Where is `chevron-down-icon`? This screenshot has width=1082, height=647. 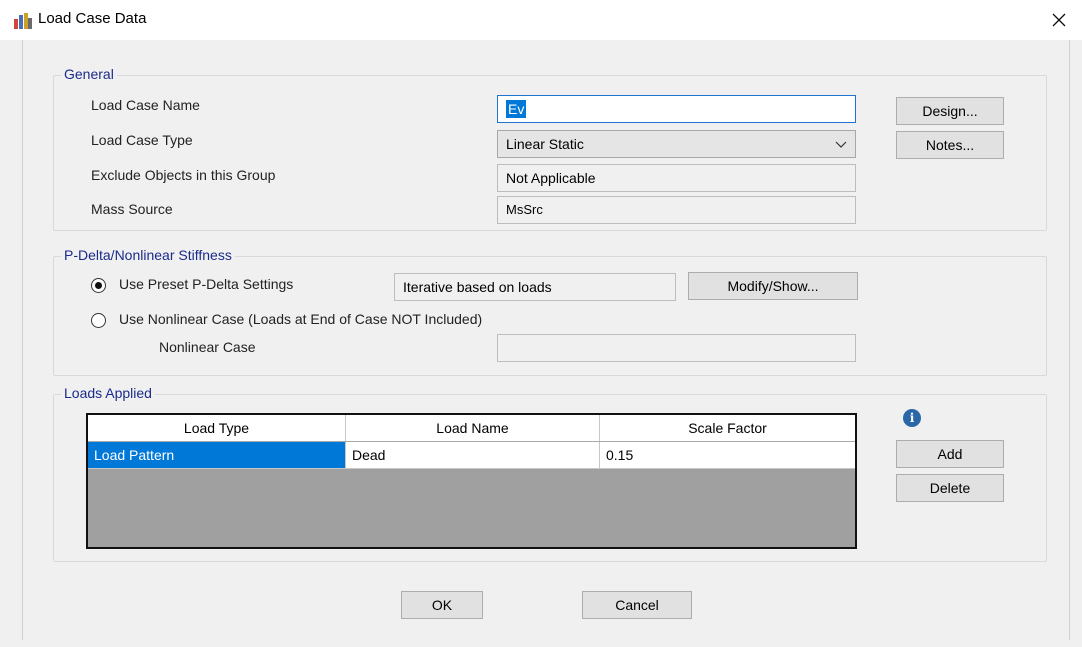 chevron-down-icon is located at coordinates (841, 144).